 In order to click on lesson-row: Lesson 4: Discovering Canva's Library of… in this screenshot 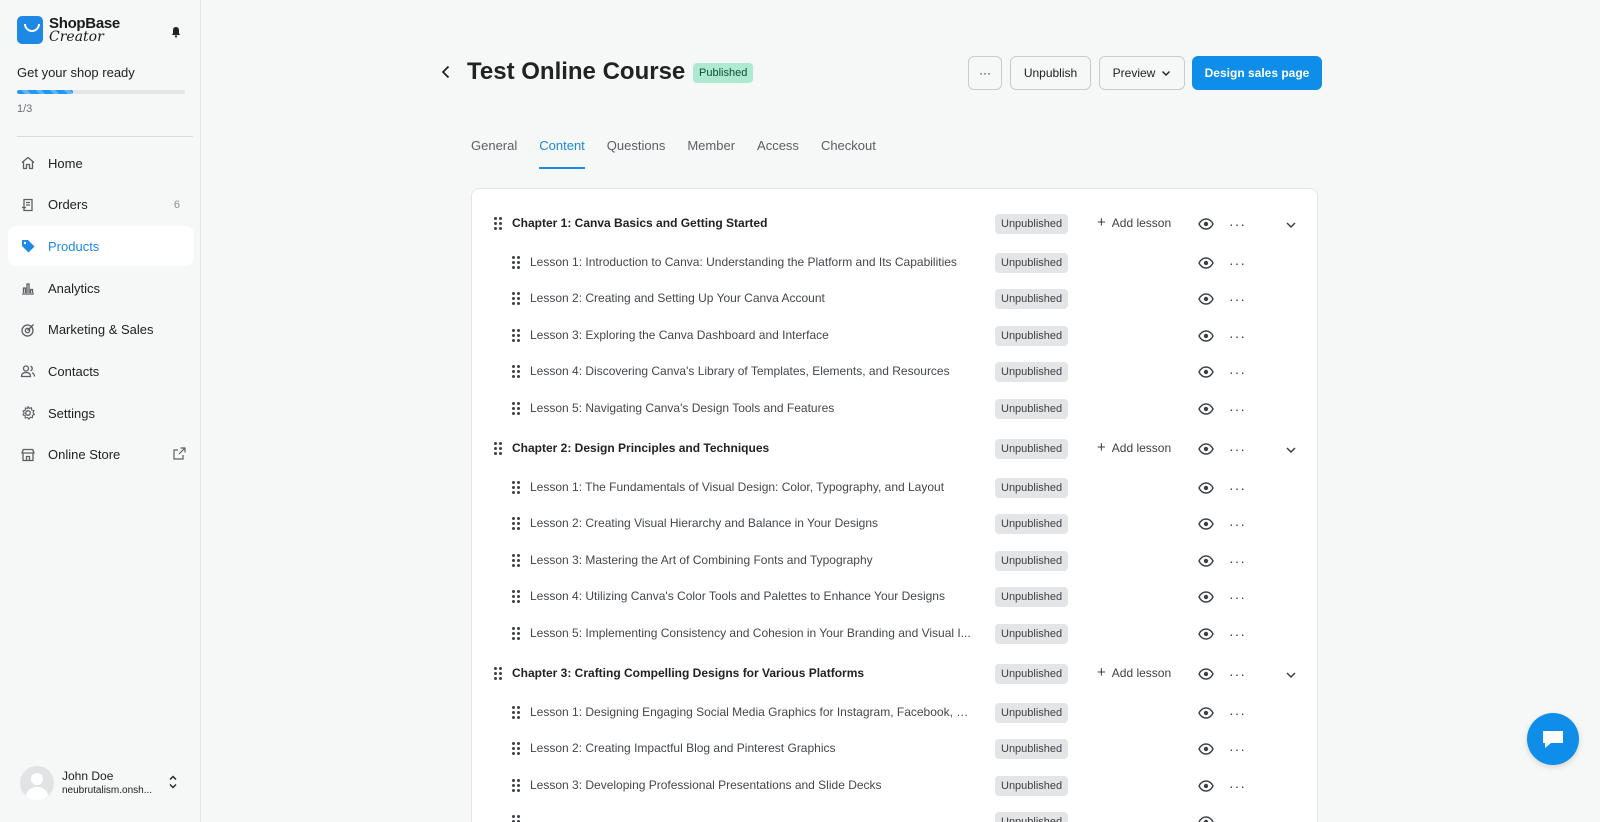, I will do `click(894, 372)`.